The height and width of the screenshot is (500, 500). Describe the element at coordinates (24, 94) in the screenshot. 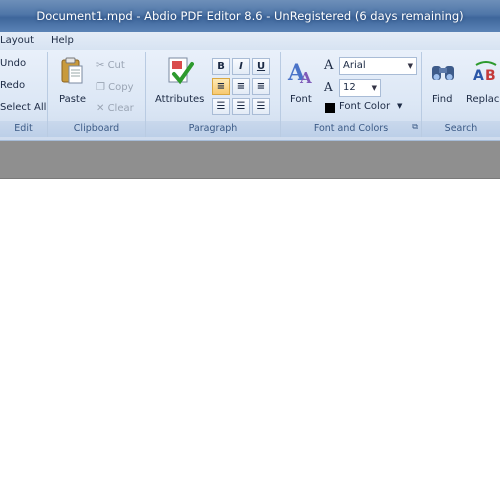

I see `edit-group: Undo Redo Select All Edit` at that location.